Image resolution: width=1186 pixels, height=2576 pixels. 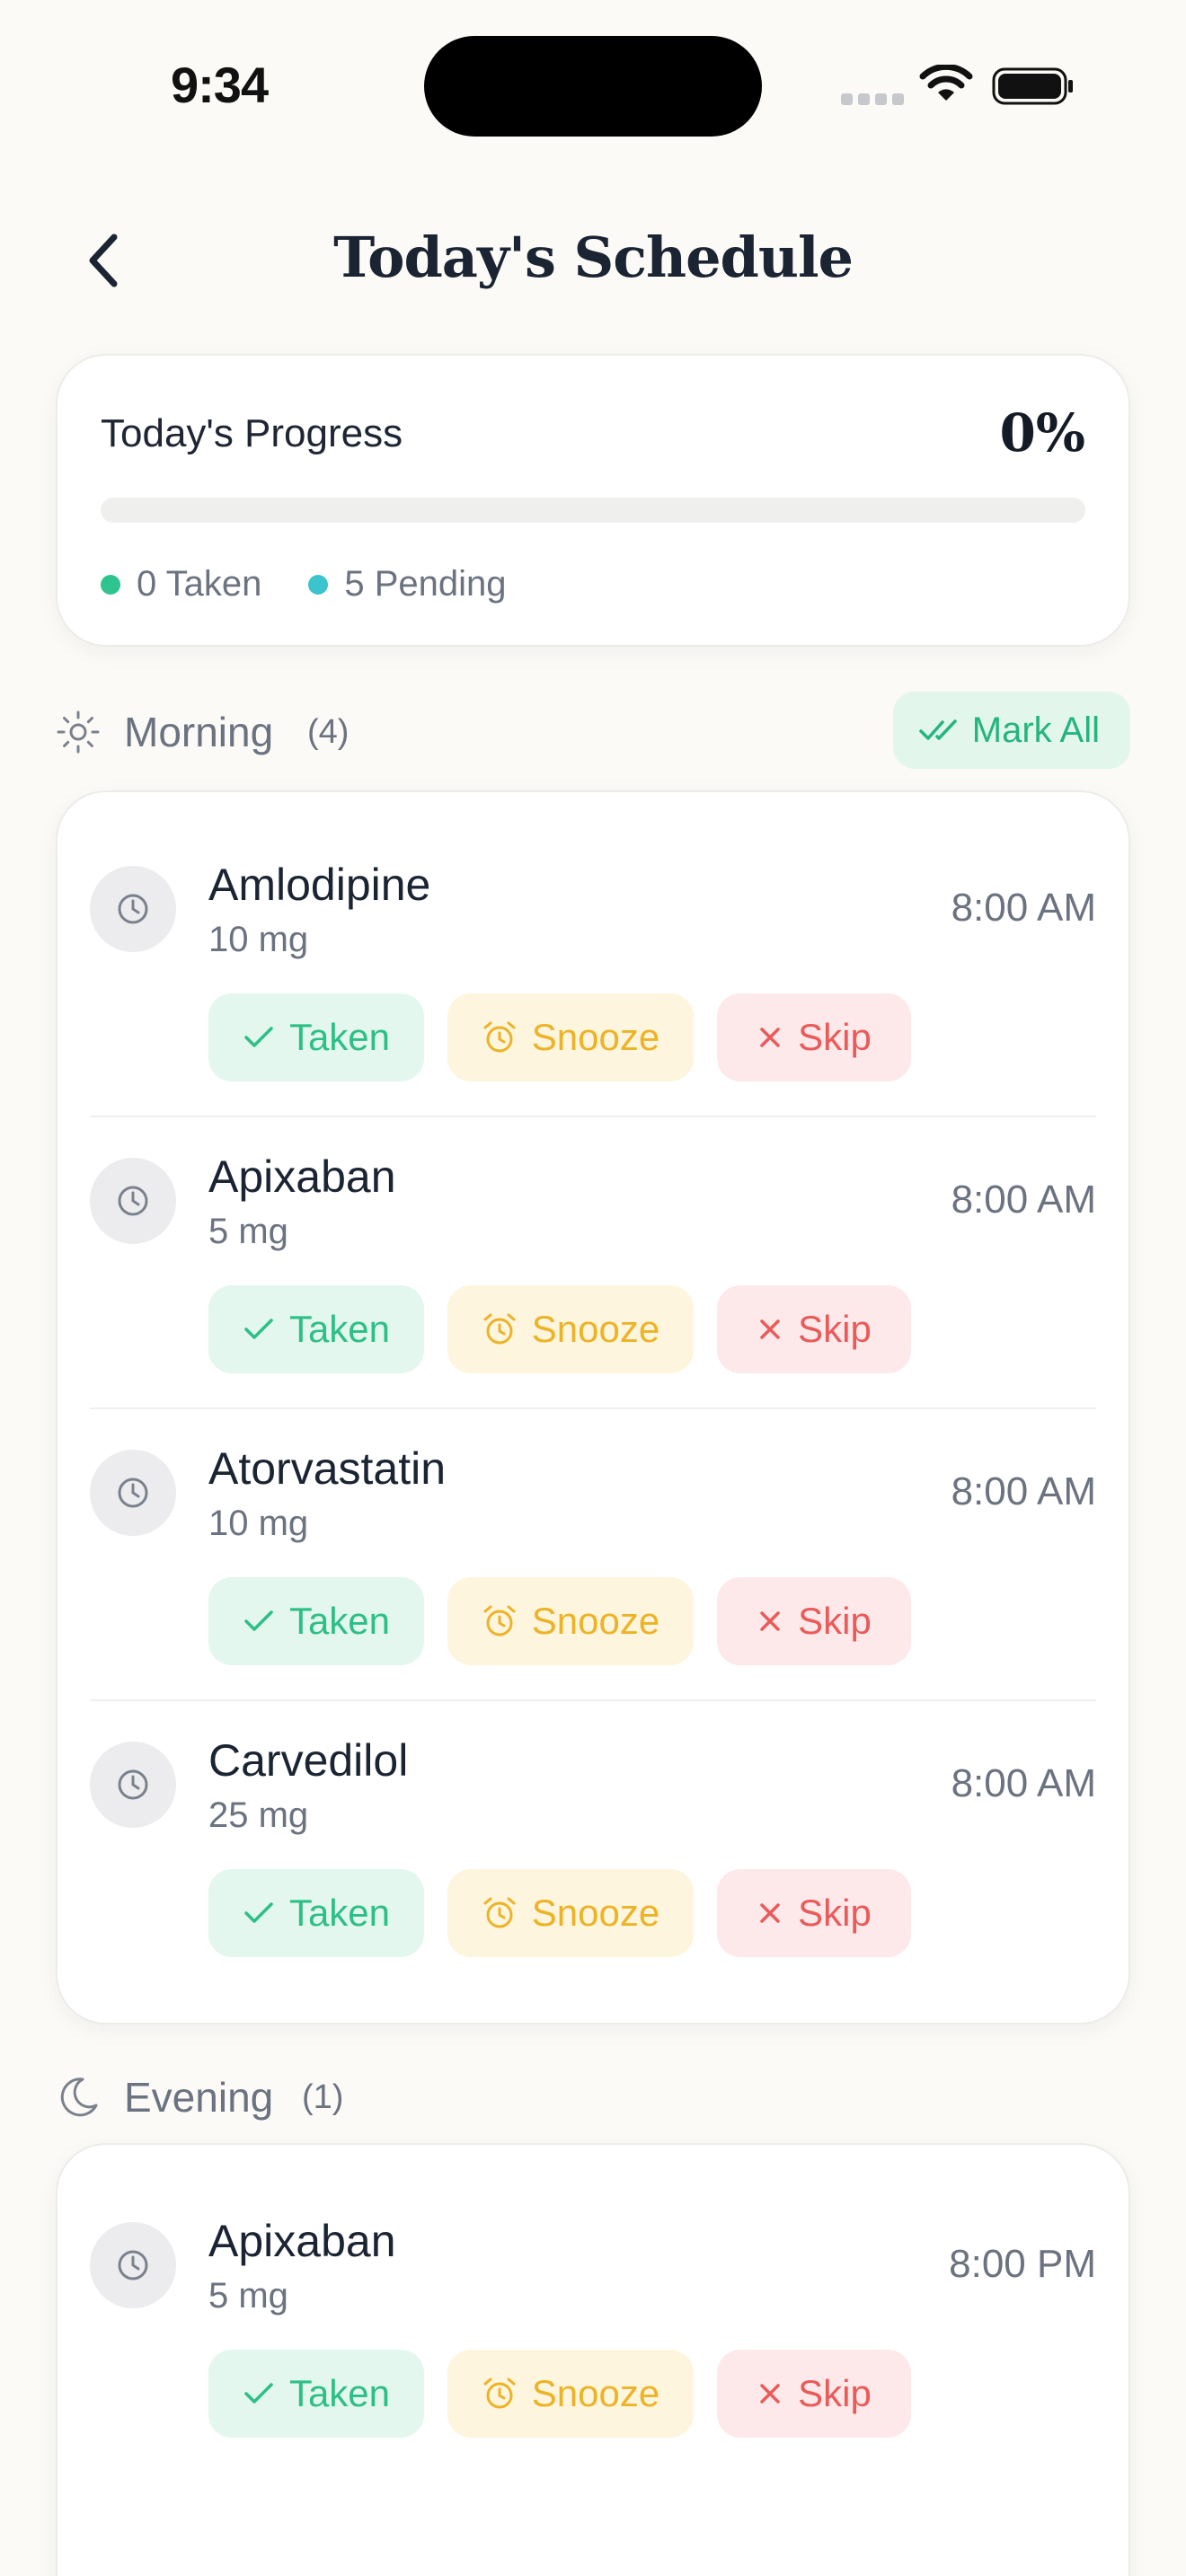 I want to click on legend-taken-label: 0 Taken, so click(x=199, y=584).